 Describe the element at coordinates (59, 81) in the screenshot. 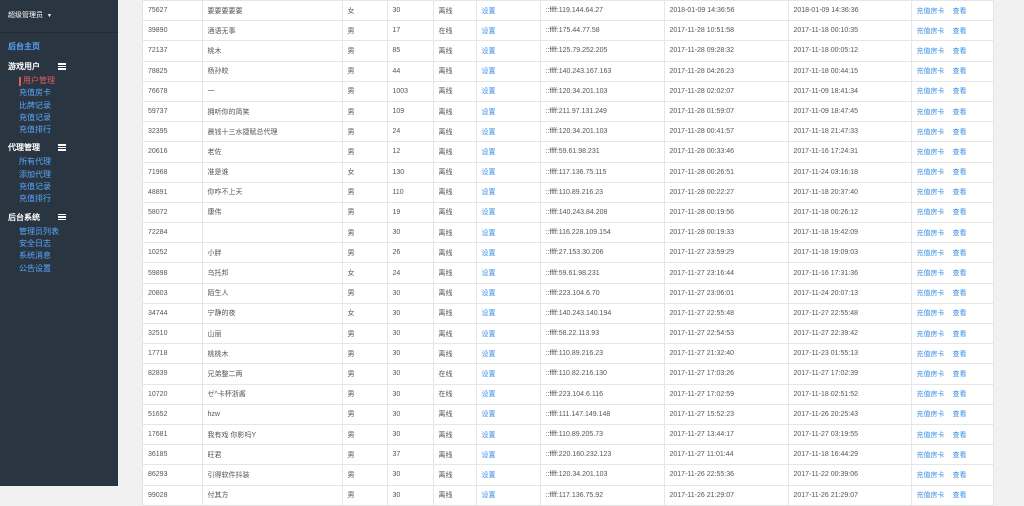

I see `sidebar-nav-item: 用户管理` at that location.